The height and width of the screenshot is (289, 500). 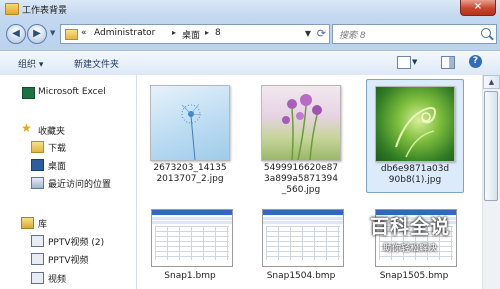 I want to click on file-tile: 2673203_14135 2013707_2.jpg, so click(x=190, y=141).